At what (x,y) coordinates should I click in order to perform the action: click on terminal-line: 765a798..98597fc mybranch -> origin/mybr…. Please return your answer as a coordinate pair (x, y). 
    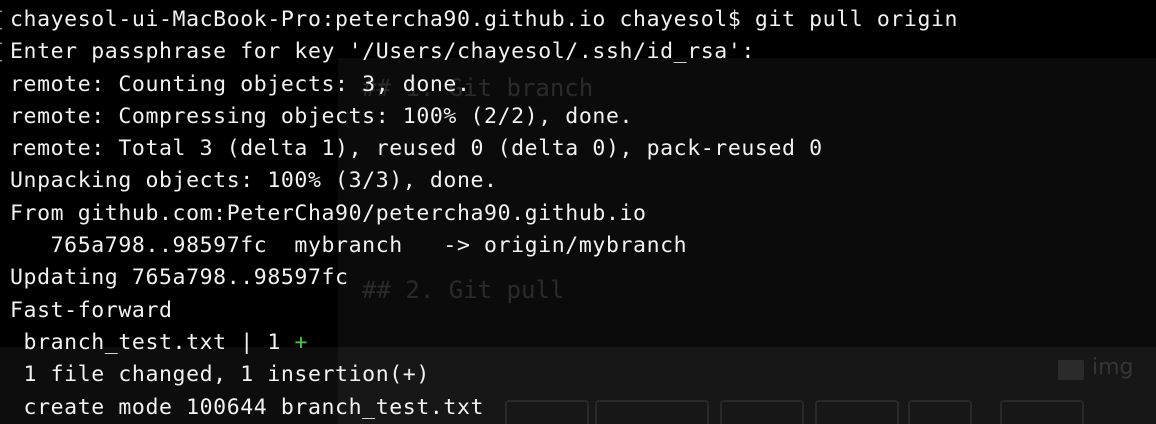
    Looking at the image, I should click on (349, 246).